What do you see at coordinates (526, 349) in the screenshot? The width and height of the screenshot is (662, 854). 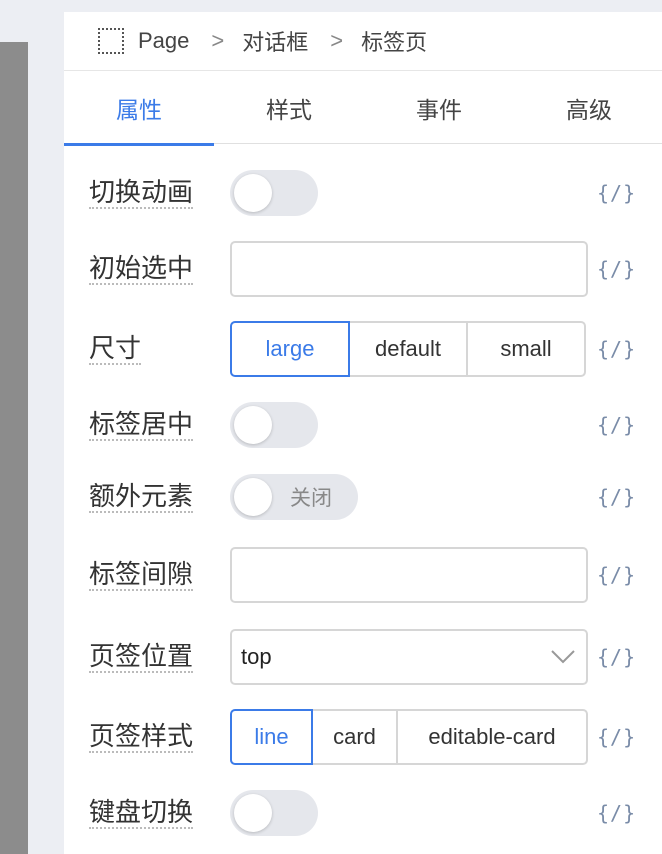 I see `size-option-small: small` at bounding box center [526, 349].